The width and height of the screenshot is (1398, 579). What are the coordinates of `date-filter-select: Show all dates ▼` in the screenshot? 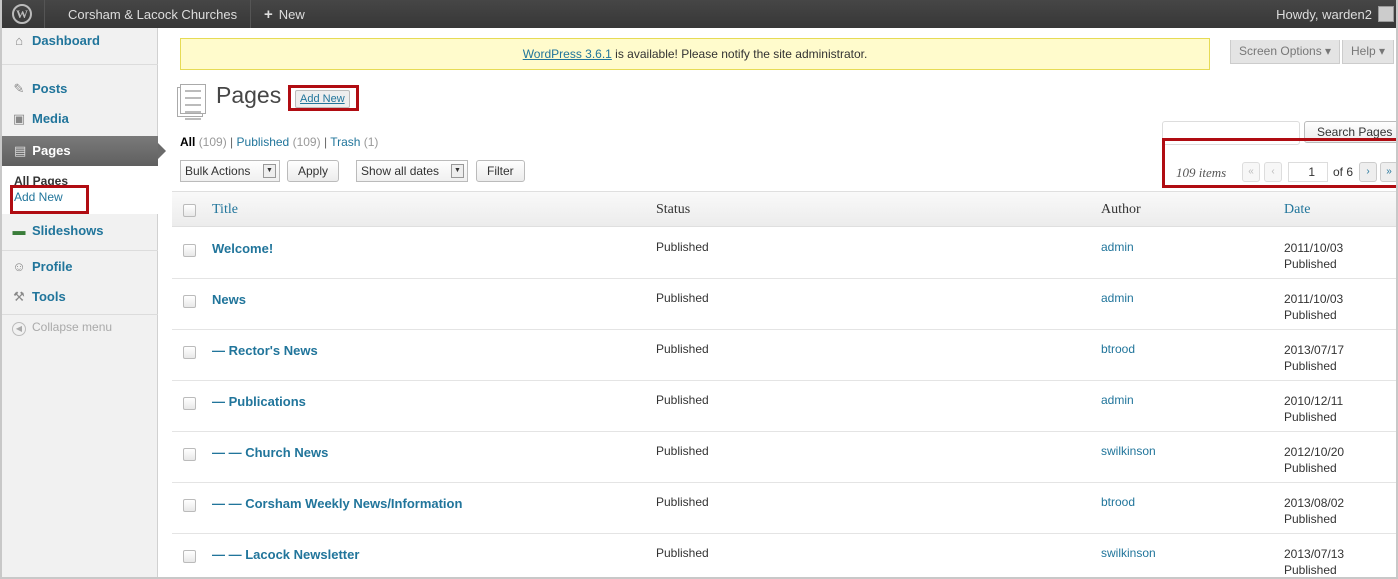 It's located at (412, 171).